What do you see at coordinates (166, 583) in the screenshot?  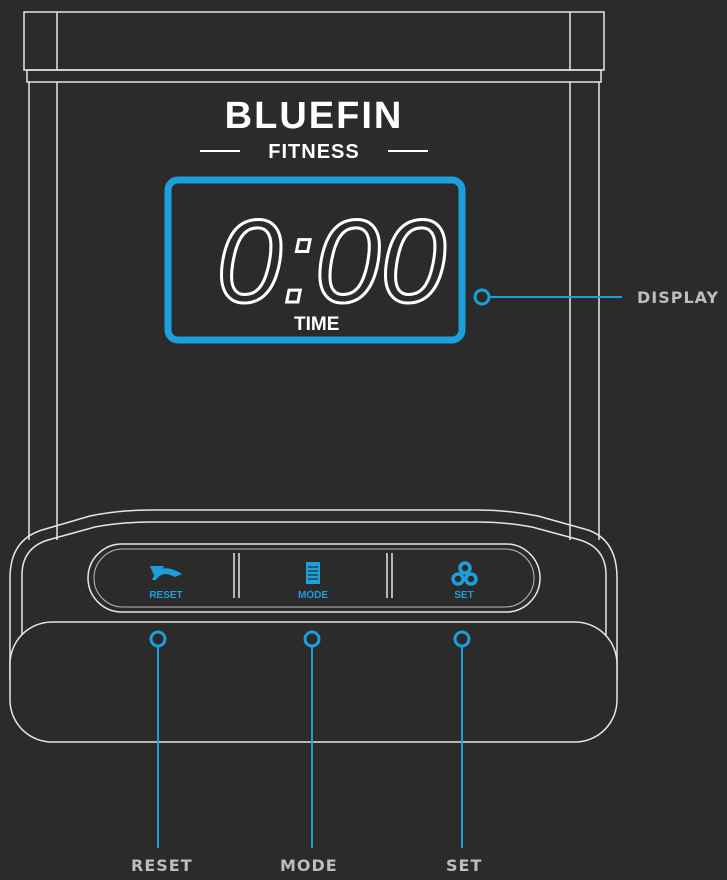 I see `reset-button: RESET` at bounding box center [166, 583].